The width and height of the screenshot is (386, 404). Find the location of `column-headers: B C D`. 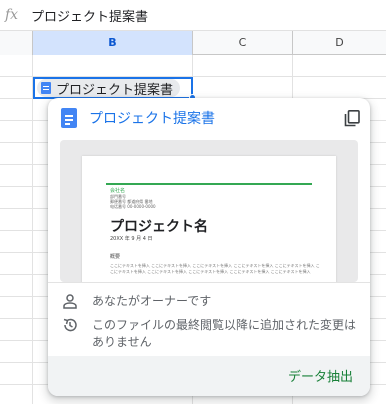

column-headers: B C D is located at coordinates (193, 43).